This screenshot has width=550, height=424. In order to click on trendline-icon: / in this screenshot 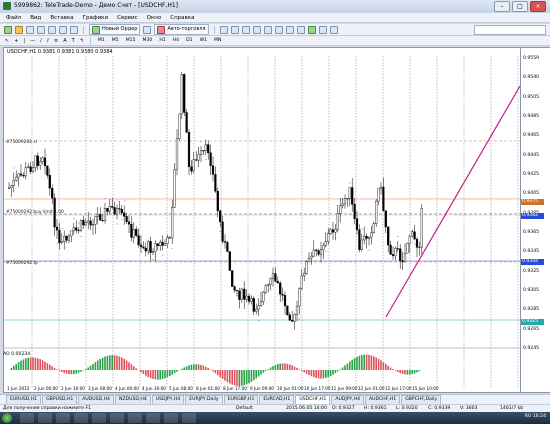, I will do `click(41, 41)`.